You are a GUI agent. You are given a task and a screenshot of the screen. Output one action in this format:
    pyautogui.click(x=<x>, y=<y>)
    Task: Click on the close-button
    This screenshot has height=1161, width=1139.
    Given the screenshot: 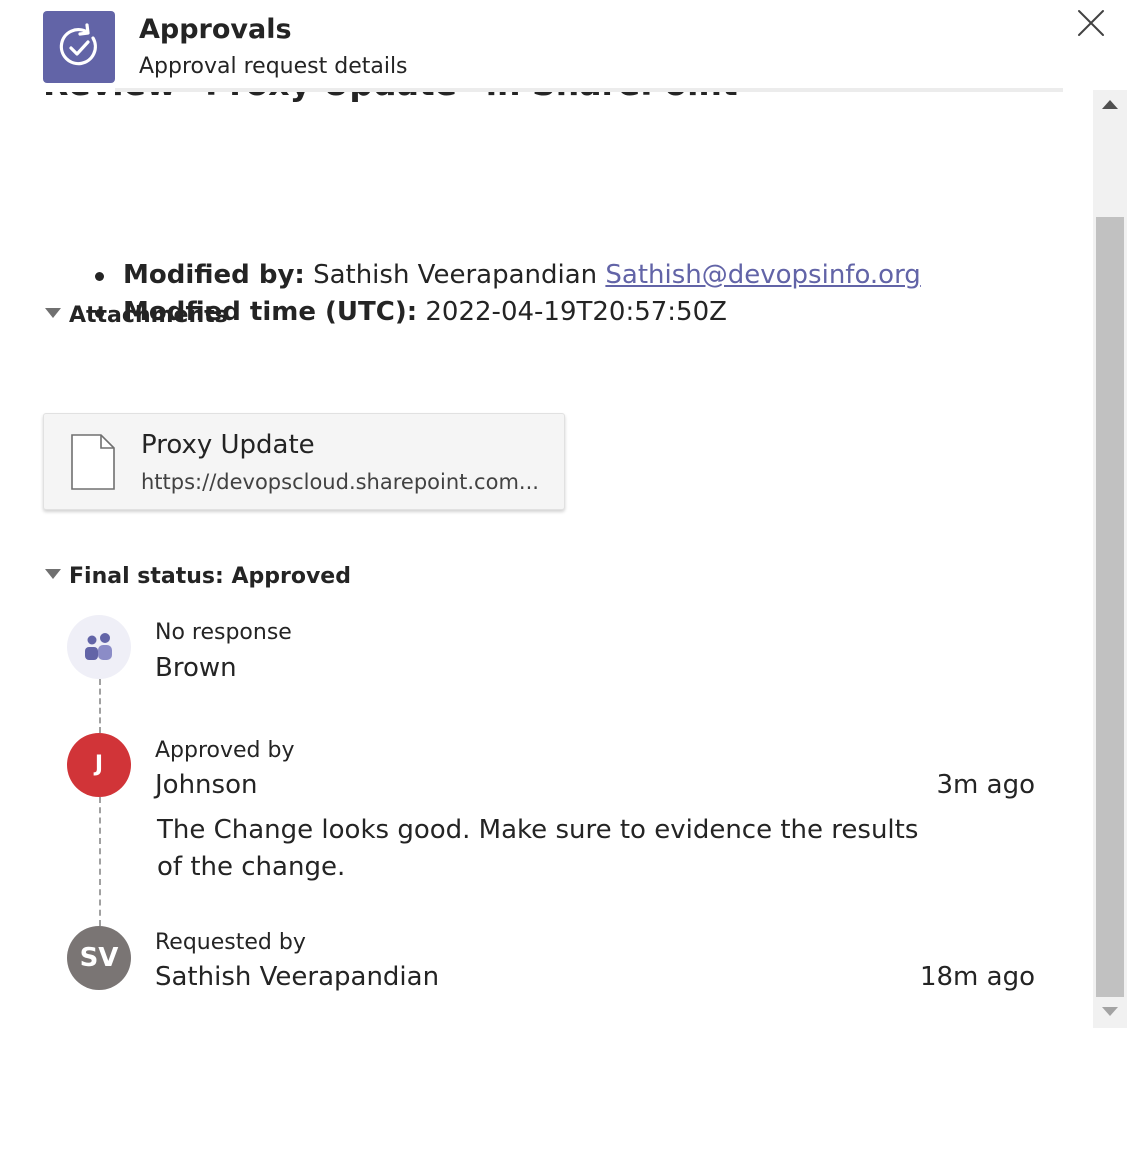 What is the action you would take?
    pyautogui.click(x=1091, y=23)
    